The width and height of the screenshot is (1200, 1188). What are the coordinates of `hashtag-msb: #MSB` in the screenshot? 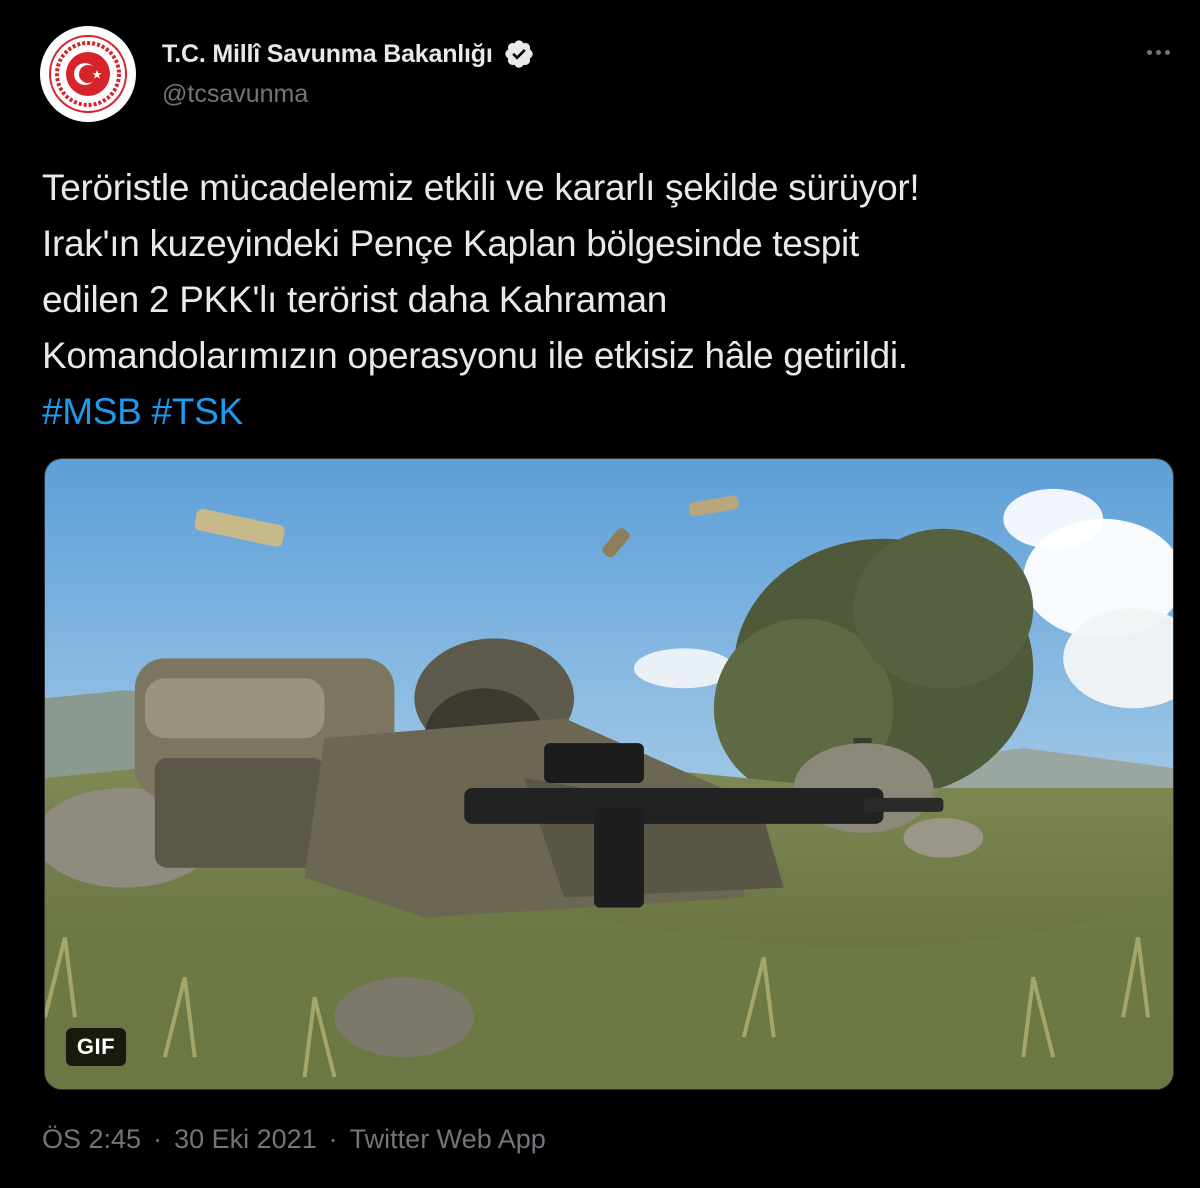 It's located at (92, 411).